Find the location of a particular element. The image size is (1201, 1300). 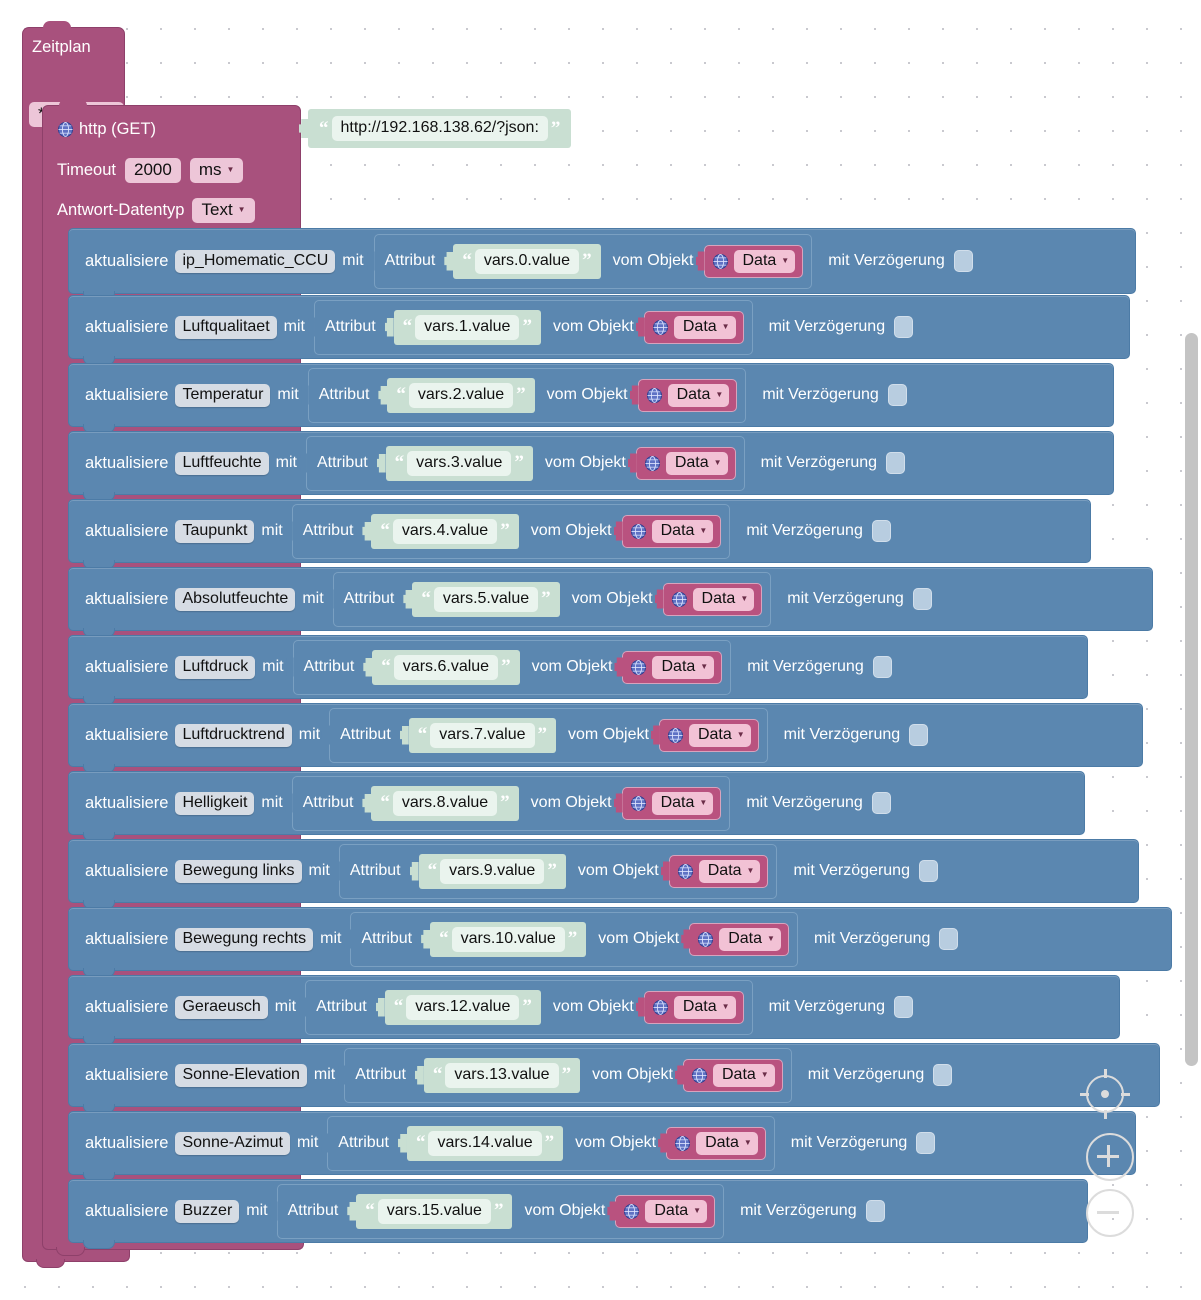

attribute-value: vars.3.value is located at coordinates (459, 463).